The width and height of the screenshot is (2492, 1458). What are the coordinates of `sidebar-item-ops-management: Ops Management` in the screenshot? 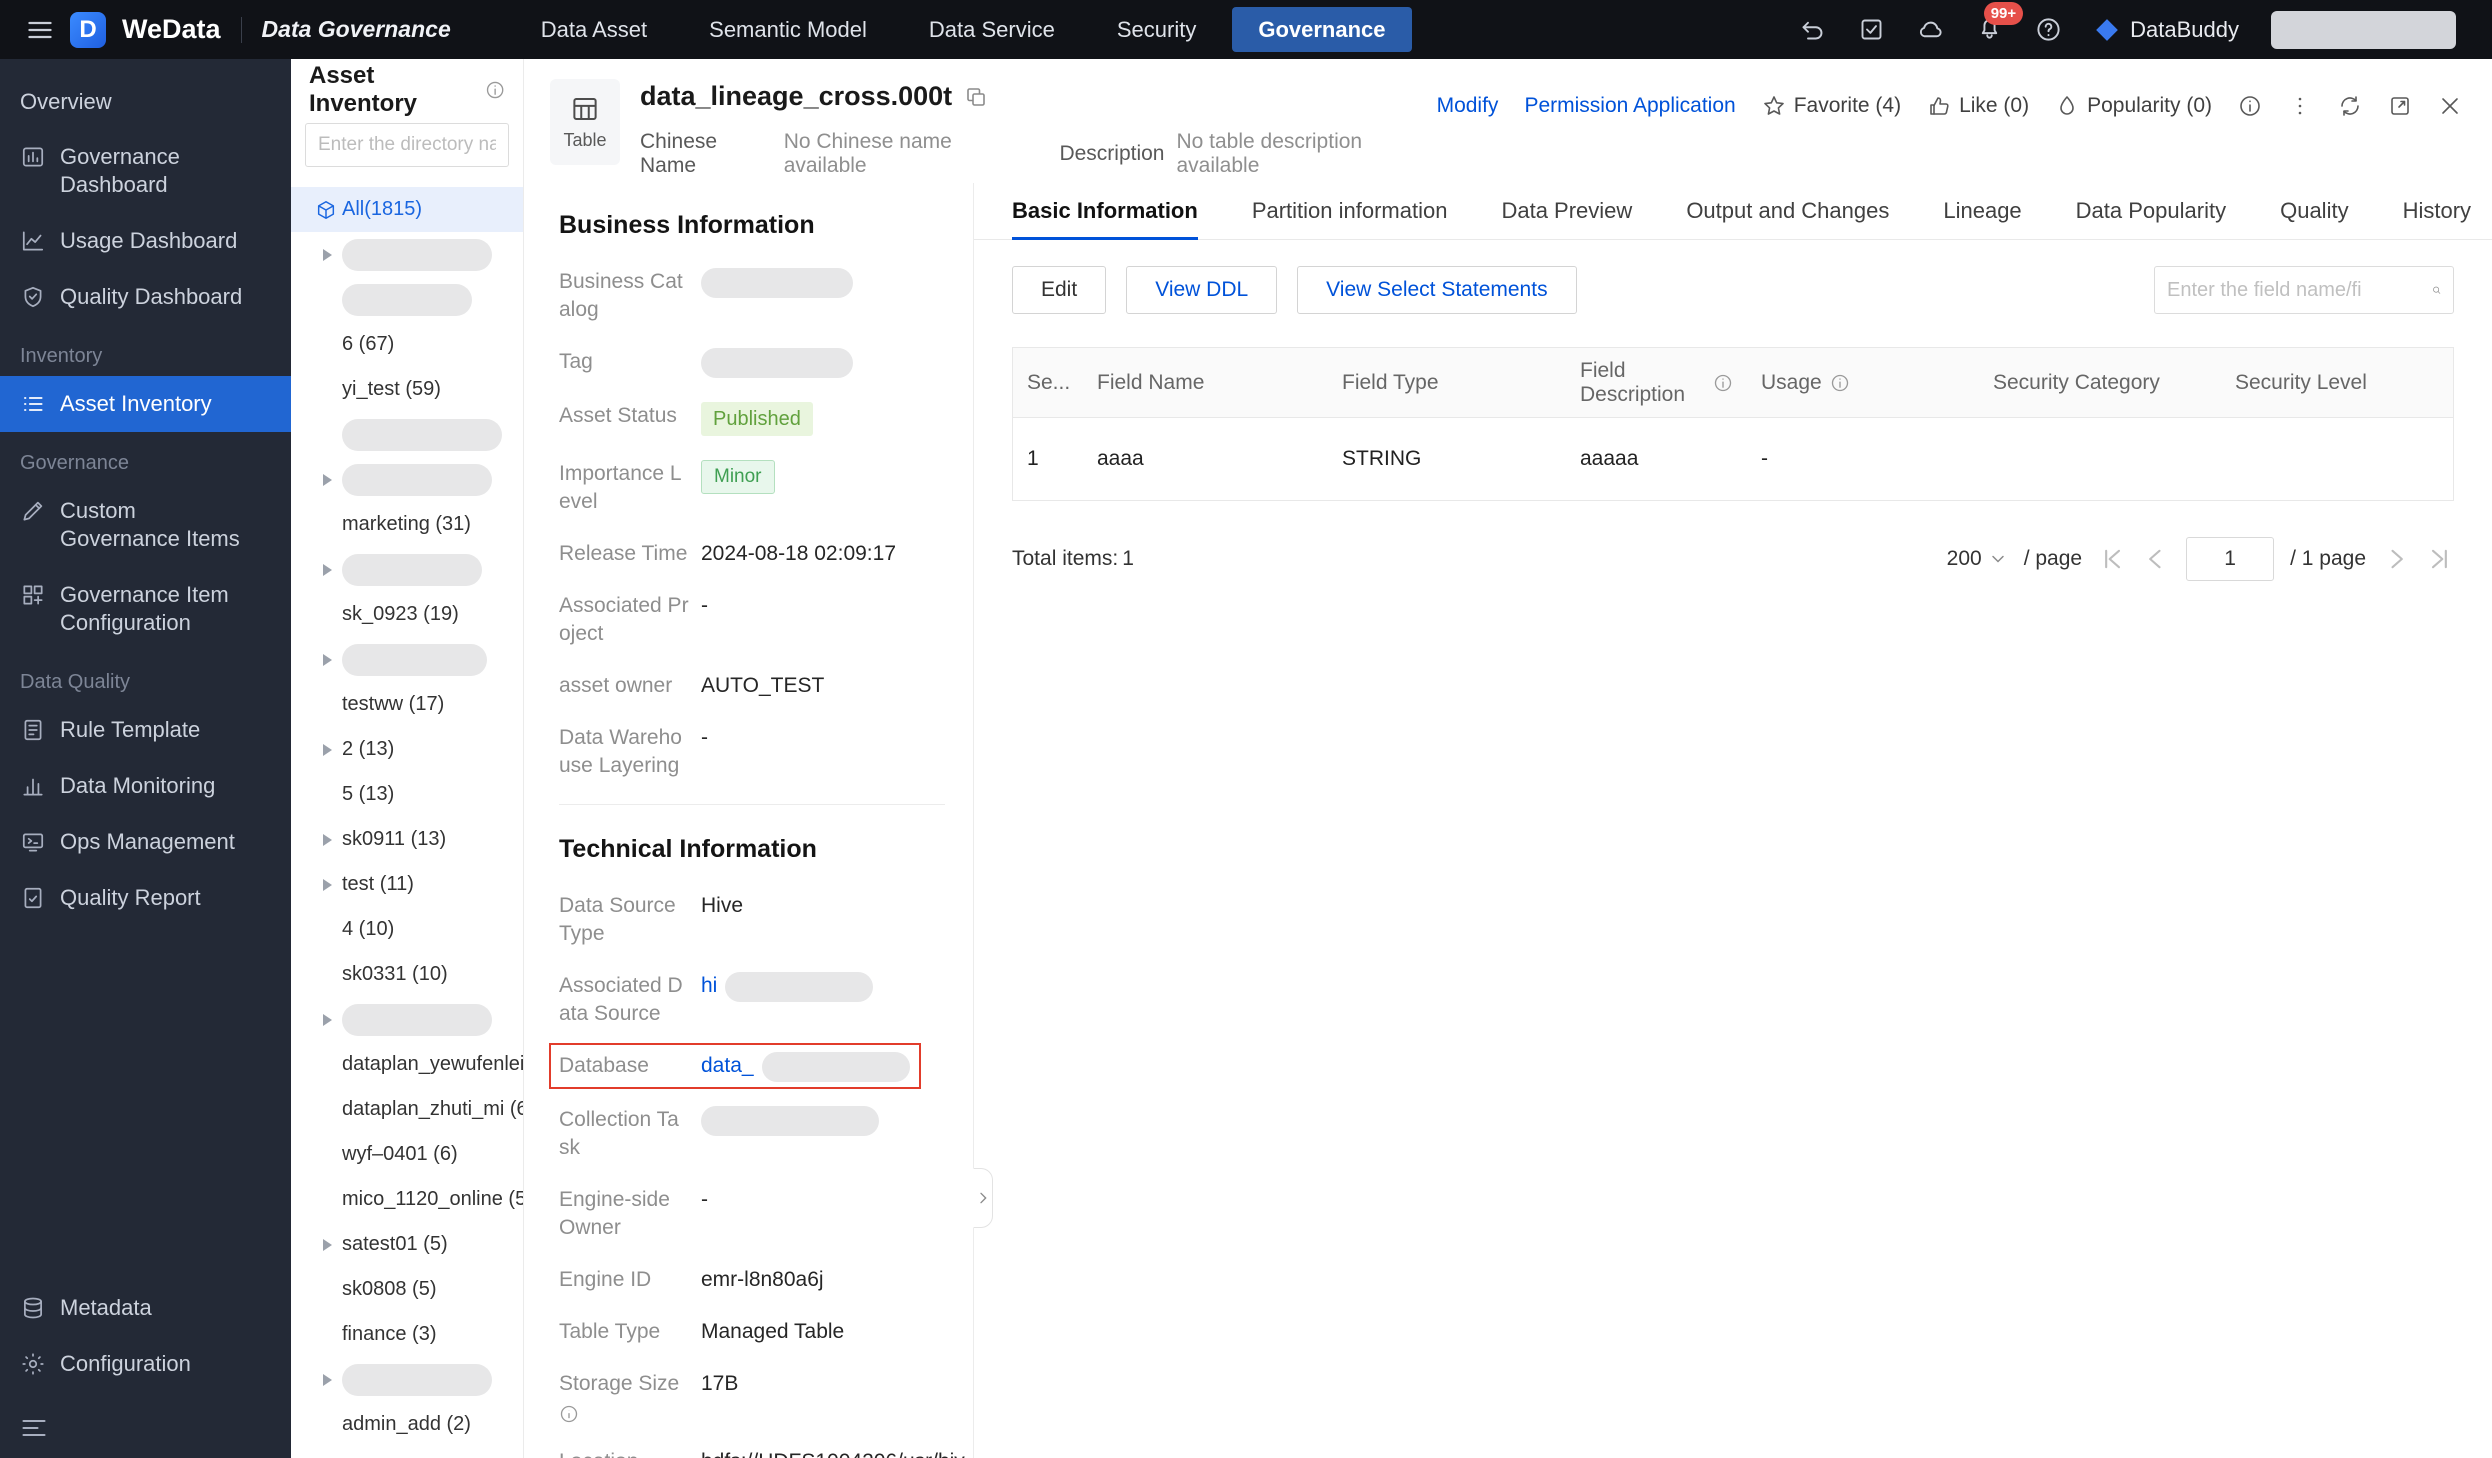 It's located at (145, 842).